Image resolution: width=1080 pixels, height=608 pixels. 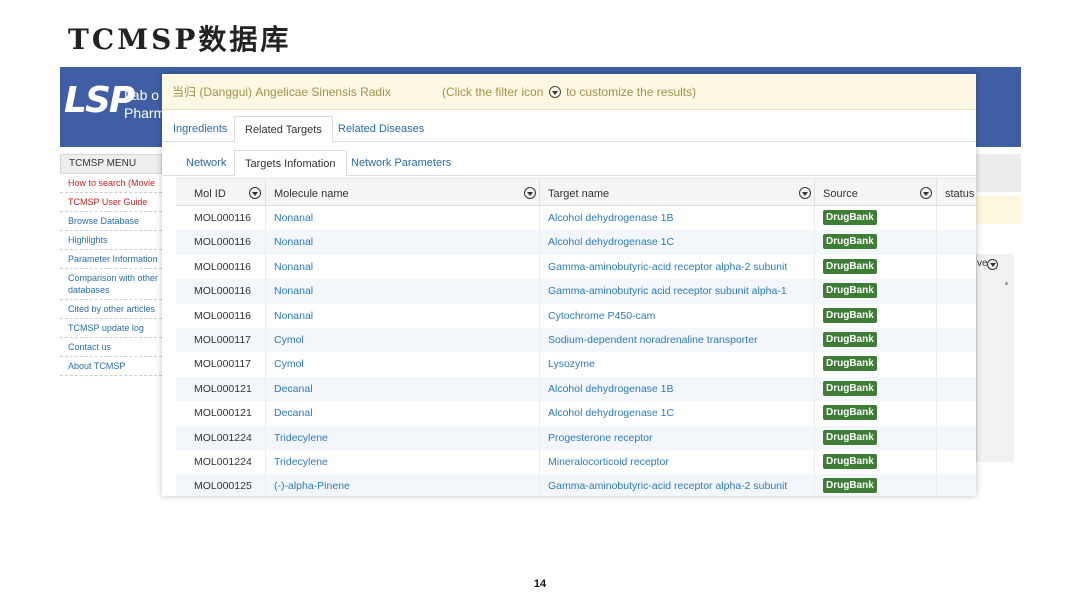 What do you see at coordinates (111, 183) in the screenshot?
I see `menu-item: How to search (Movie` at bounding box center [111, 183].